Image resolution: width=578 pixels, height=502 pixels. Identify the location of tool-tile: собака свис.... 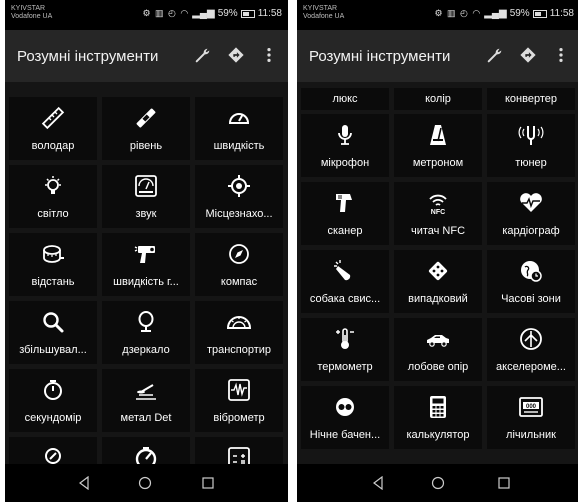
(345, 281).